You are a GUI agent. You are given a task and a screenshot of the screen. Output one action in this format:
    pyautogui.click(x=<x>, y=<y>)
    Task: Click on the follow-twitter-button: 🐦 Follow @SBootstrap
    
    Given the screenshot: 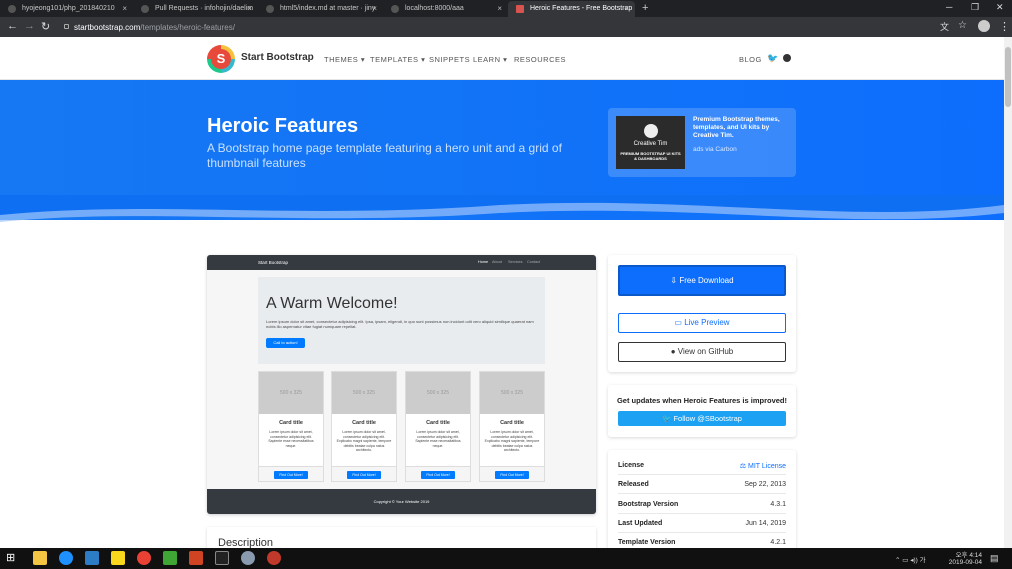 What is the action you would take?
    pyautogui.click(x=702, y=418)
    